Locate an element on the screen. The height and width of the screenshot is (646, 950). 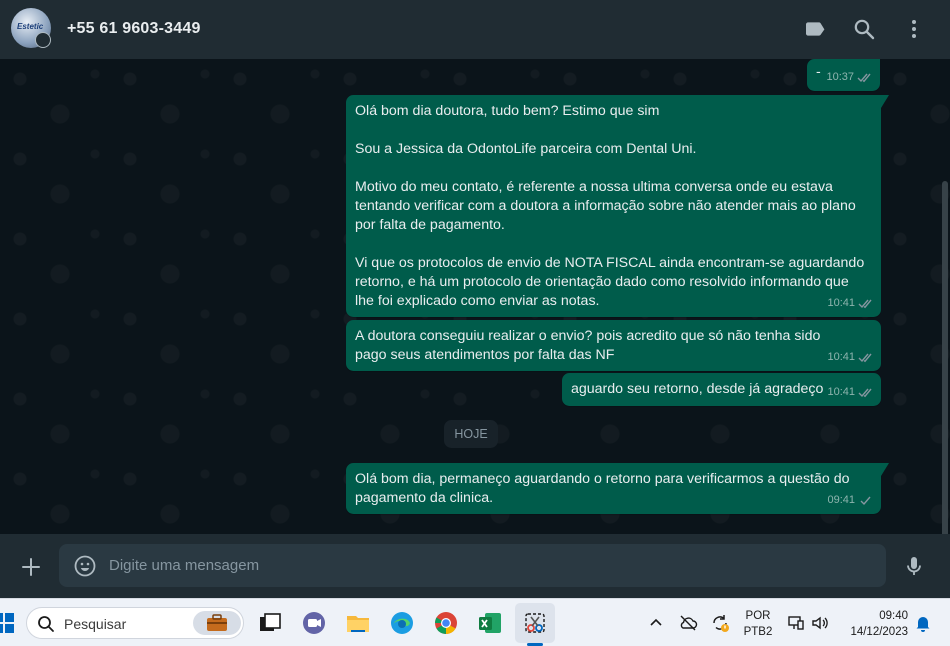
microphone-icon is located at coordinates (914, 566).